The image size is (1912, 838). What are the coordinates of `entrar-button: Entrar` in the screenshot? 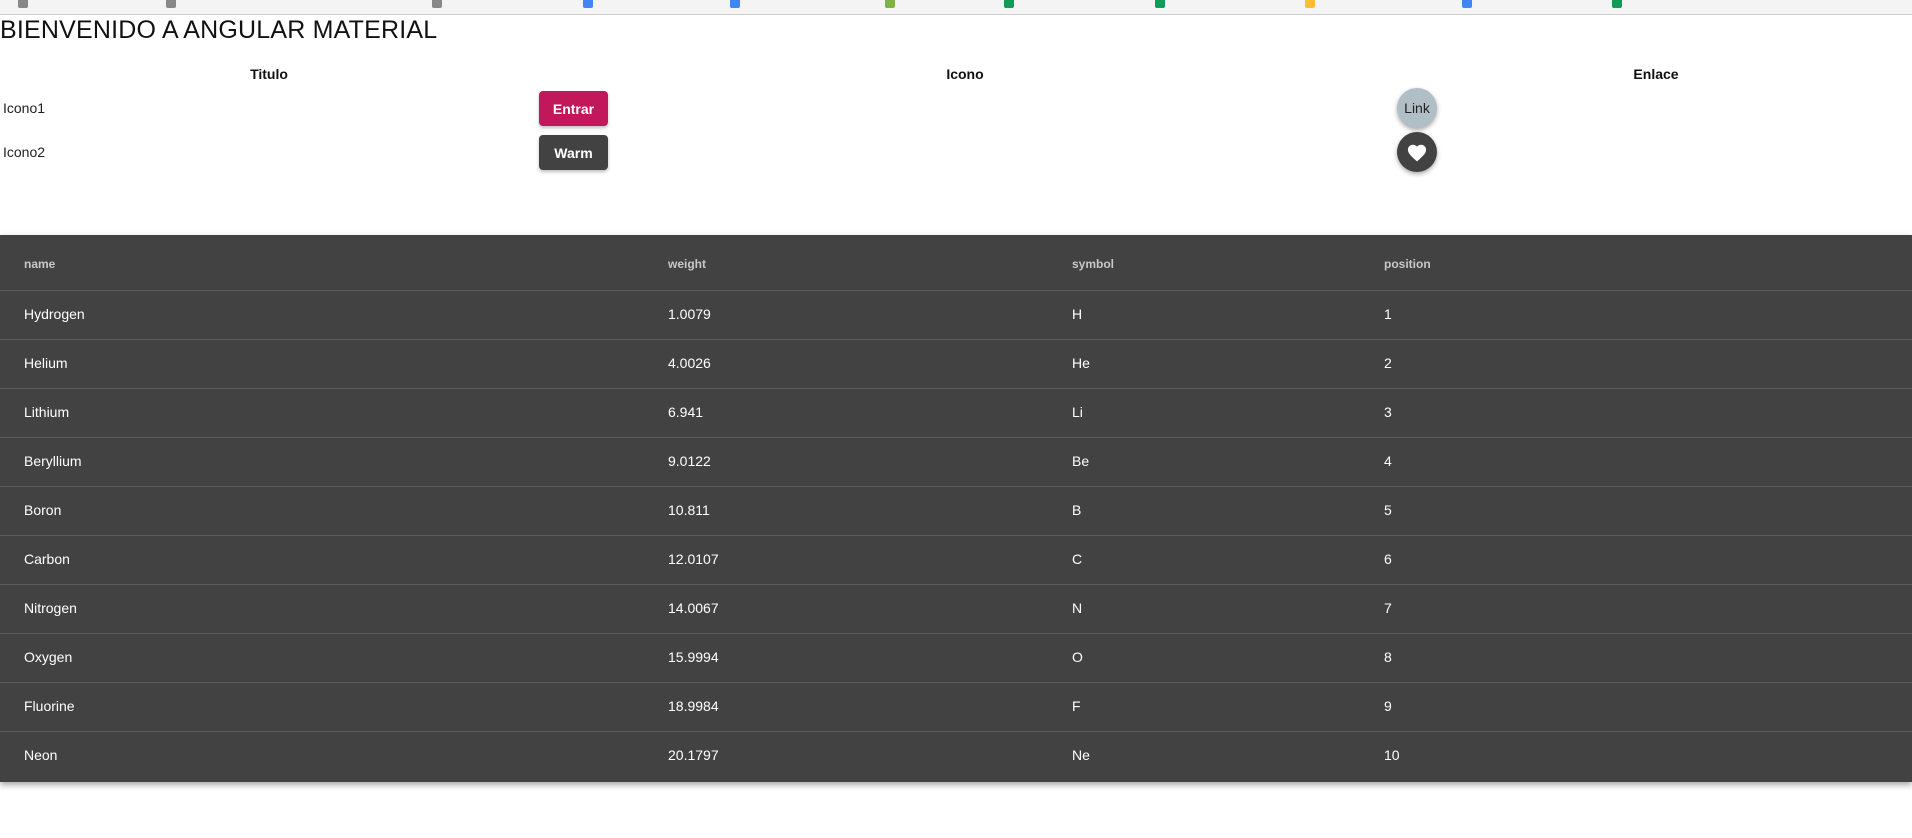 It's located at (573, 108).